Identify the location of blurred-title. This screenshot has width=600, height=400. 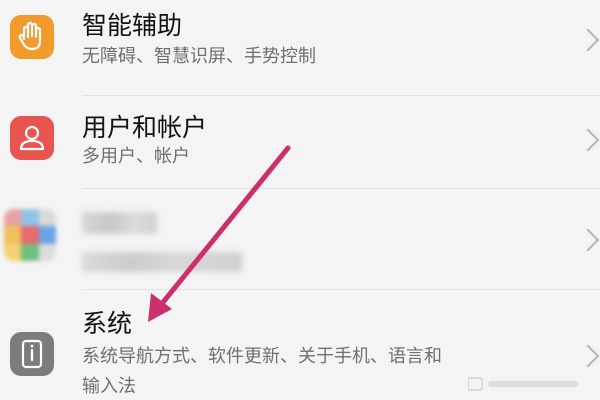
(119, 223).